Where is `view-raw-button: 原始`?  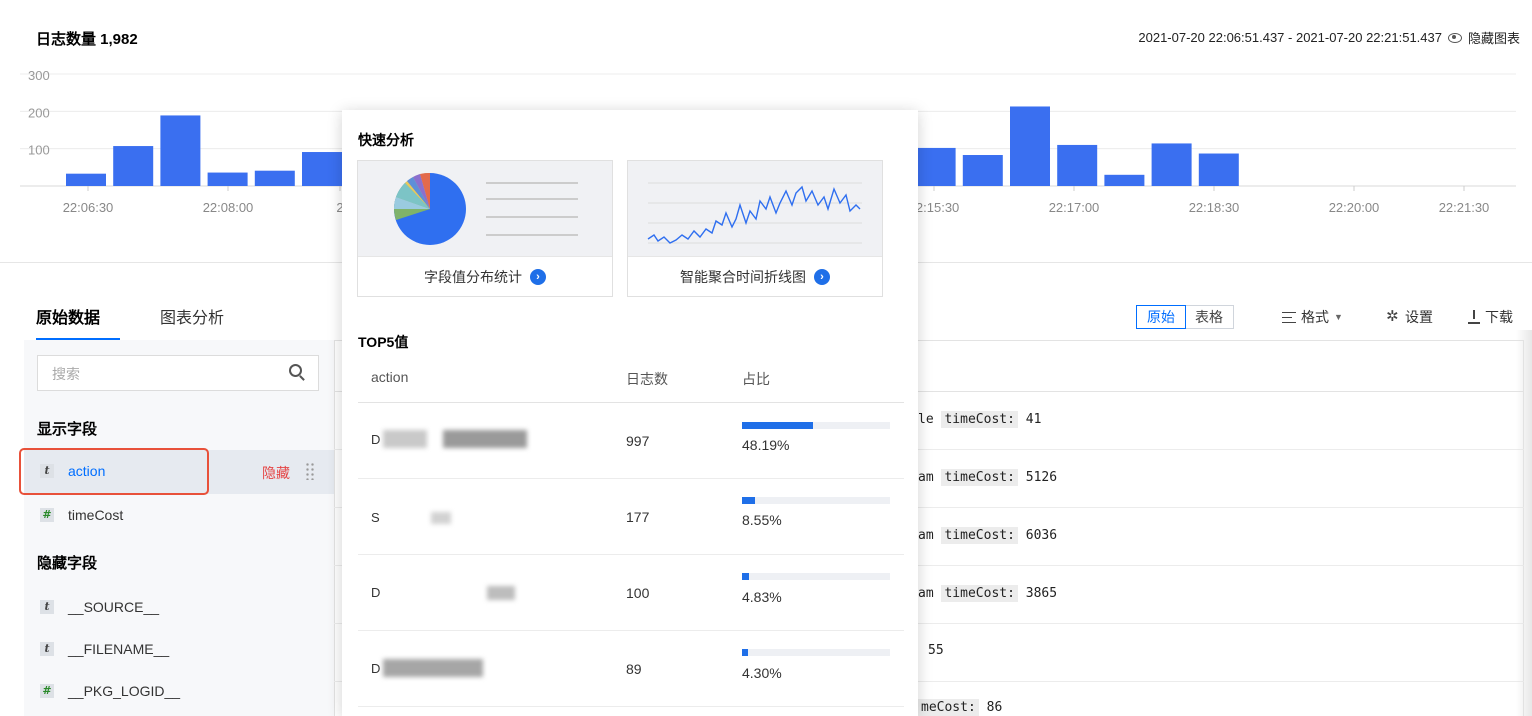 view-raw-button: 原始 is located at coordinates (1161, 317).